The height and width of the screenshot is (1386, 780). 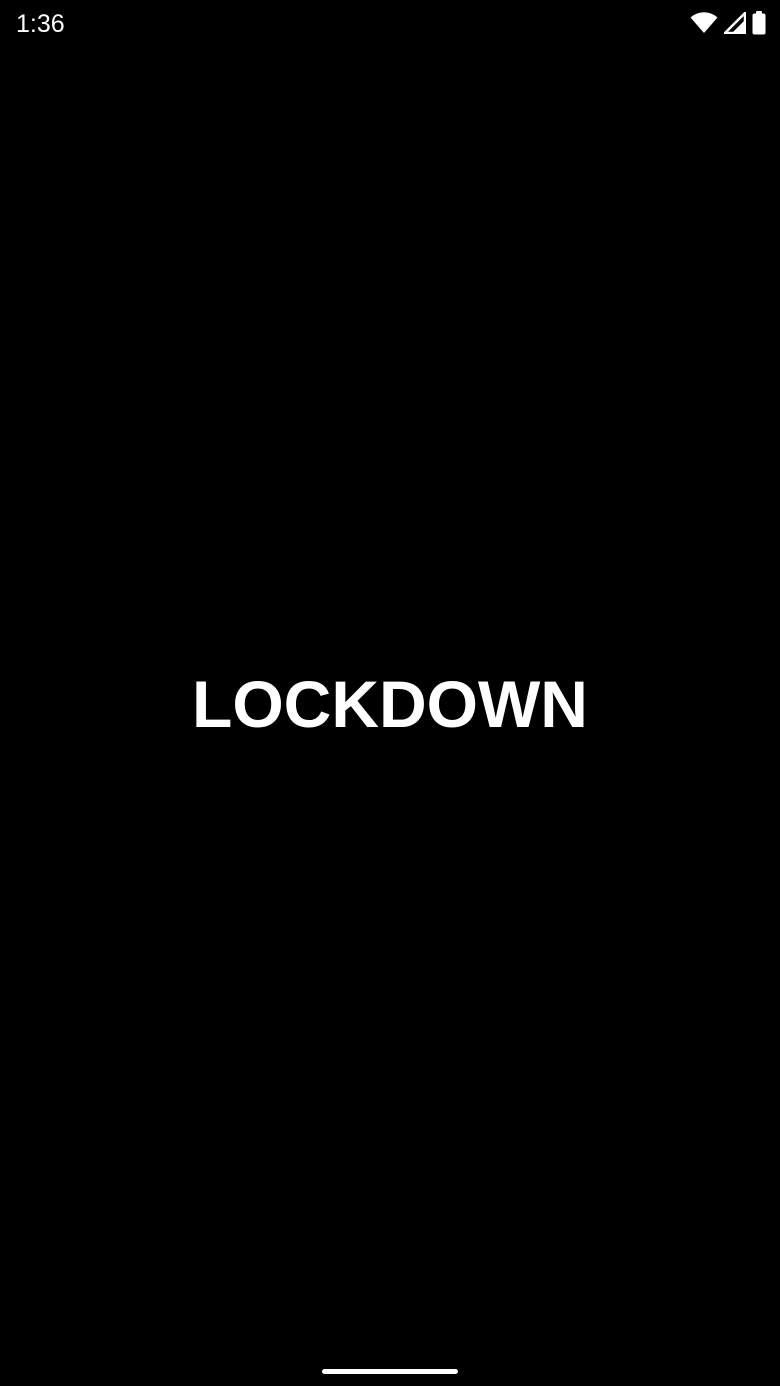 I want to click on status-bar: 1:36, so click(x=390, y=24).